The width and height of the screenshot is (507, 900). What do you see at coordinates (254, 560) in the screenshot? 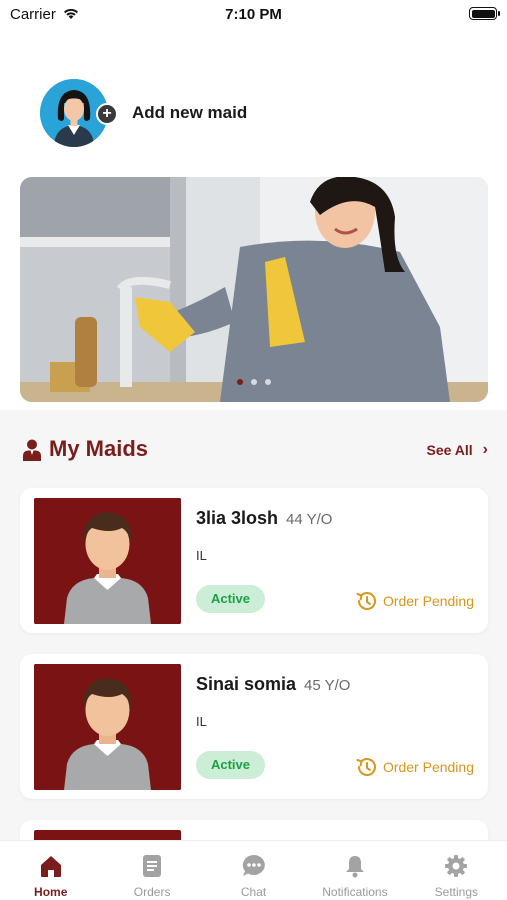
I see `maid-card: 3lia 3losh 44 Y/O IL Active Order Pending` at bounding box center [254, 560].